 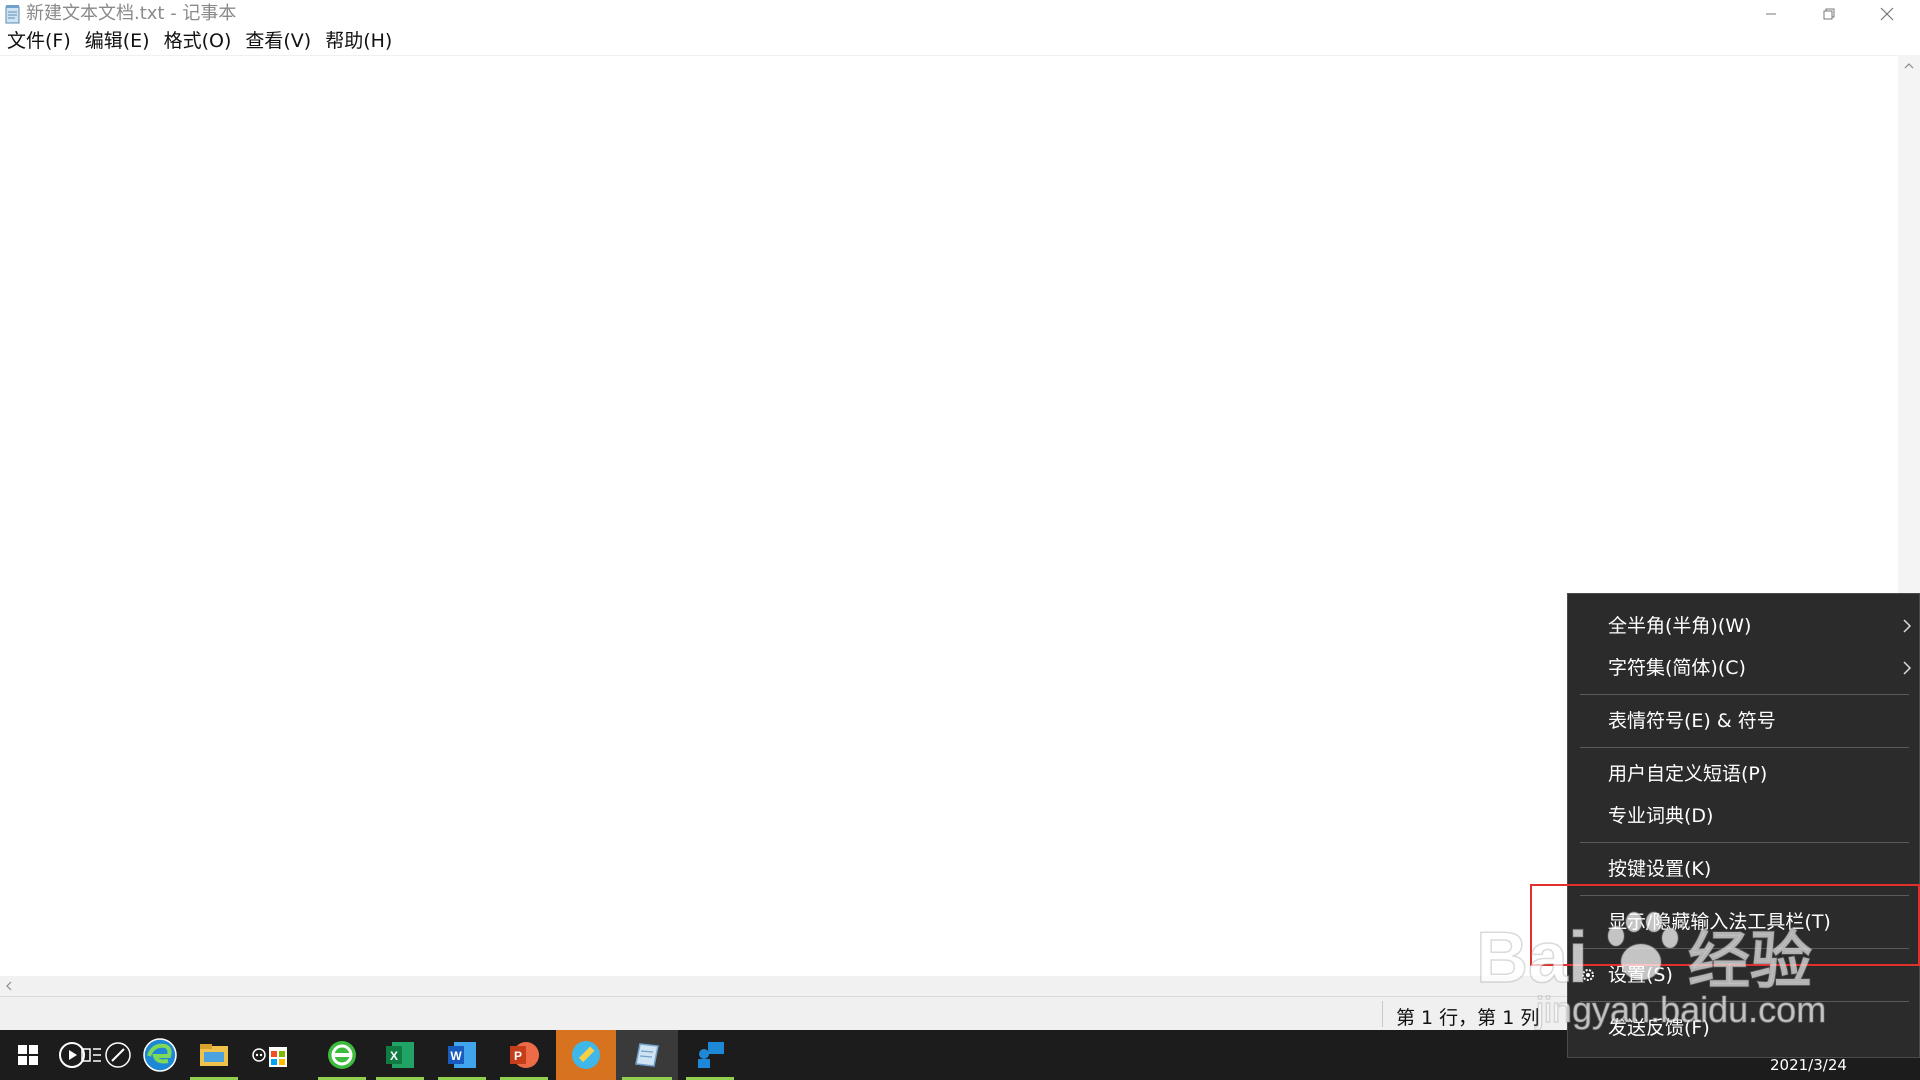 What do you see at coordinates (9, 986) in the screenshot?
I see `scroll-left-icon` at bounding box center [9, 986].